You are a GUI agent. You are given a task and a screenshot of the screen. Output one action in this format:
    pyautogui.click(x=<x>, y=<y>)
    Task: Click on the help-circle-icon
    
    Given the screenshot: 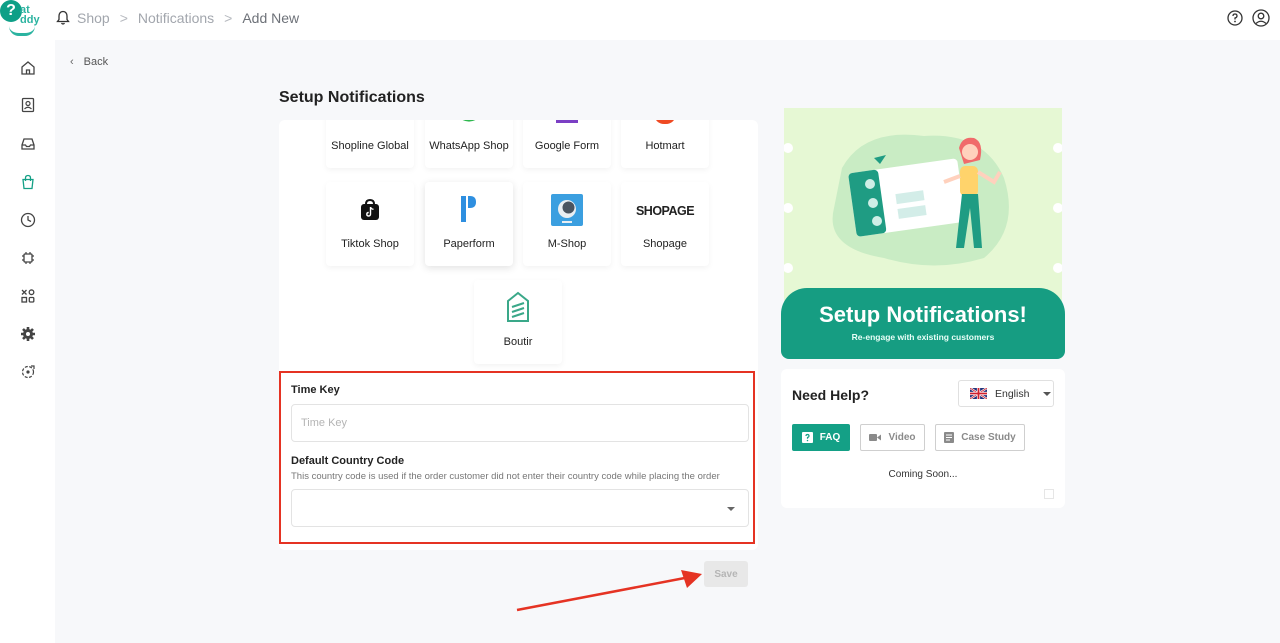 What is the action you would take?
    pyautogui.click(x=1235, y=18)
    